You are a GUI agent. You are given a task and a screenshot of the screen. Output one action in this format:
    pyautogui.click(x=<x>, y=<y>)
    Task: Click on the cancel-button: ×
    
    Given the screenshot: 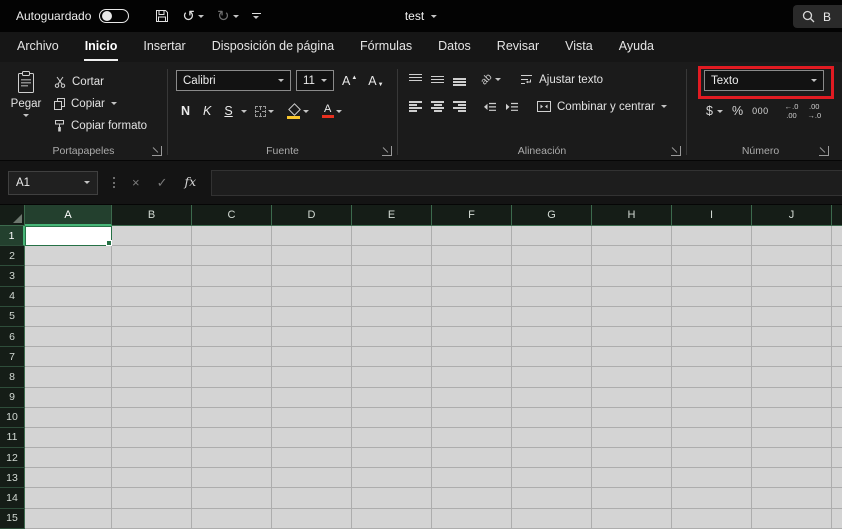 What is the action you would take?
    pyautogui.click(x=136, y=182)
    